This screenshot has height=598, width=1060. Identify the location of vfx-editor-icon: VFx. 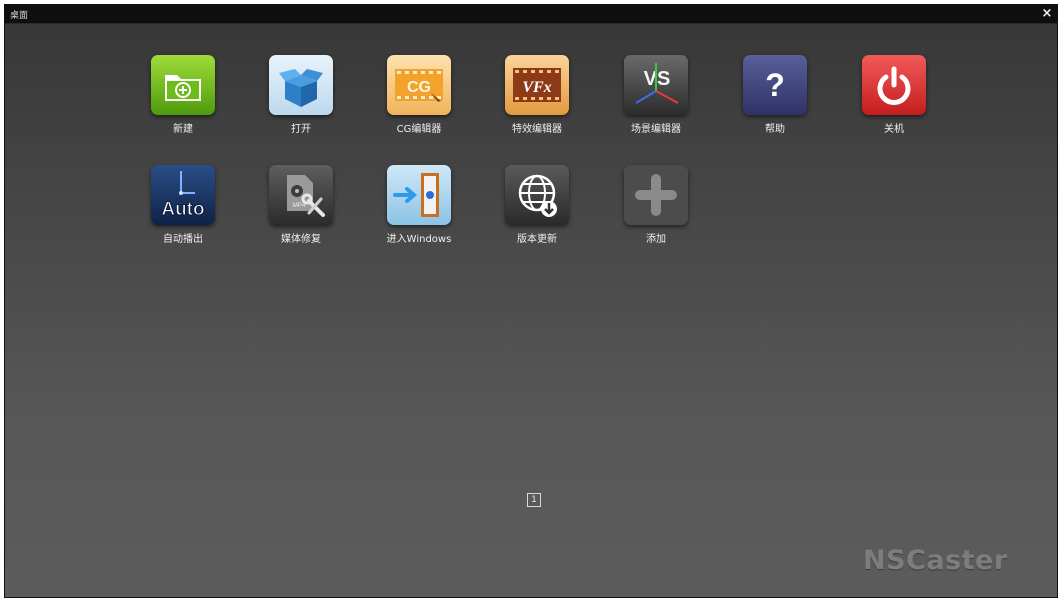
(537, 85).